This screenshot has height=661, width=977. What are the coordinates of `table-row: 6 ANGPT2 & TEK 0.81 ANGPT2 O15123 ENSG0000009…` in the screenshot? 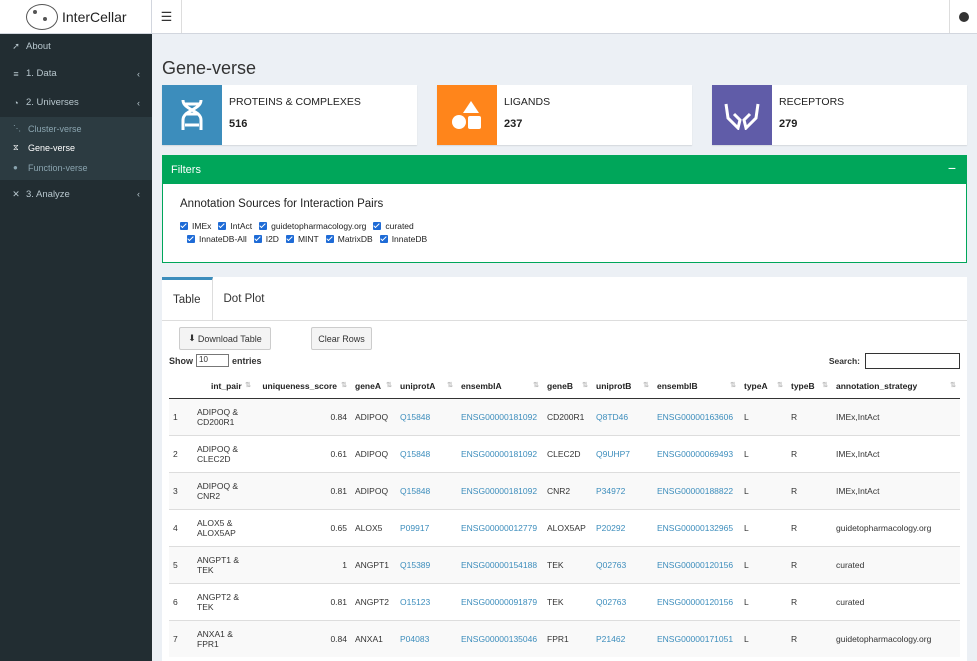 It's located at (564, 601).